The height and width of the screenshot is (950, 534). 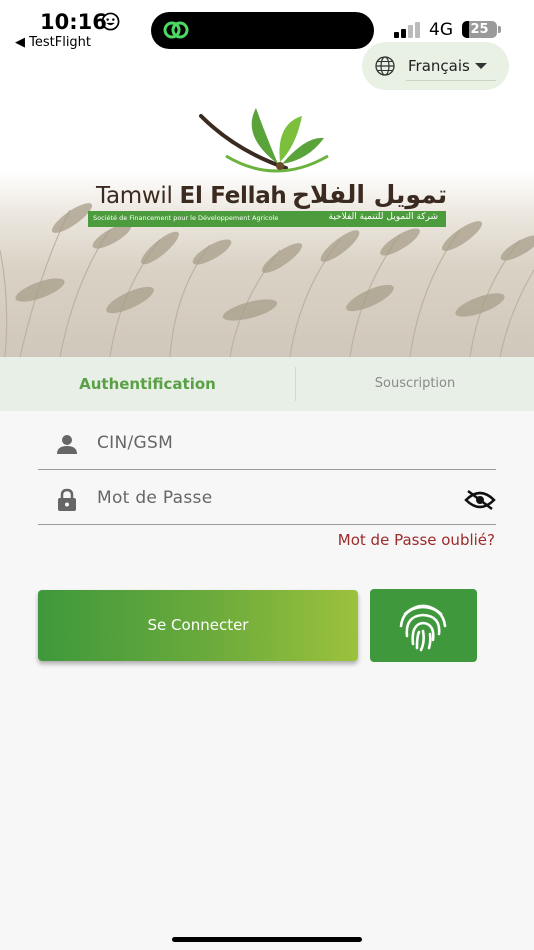 I want to click on cellular-signal-icon, so click(x=407, y=30).